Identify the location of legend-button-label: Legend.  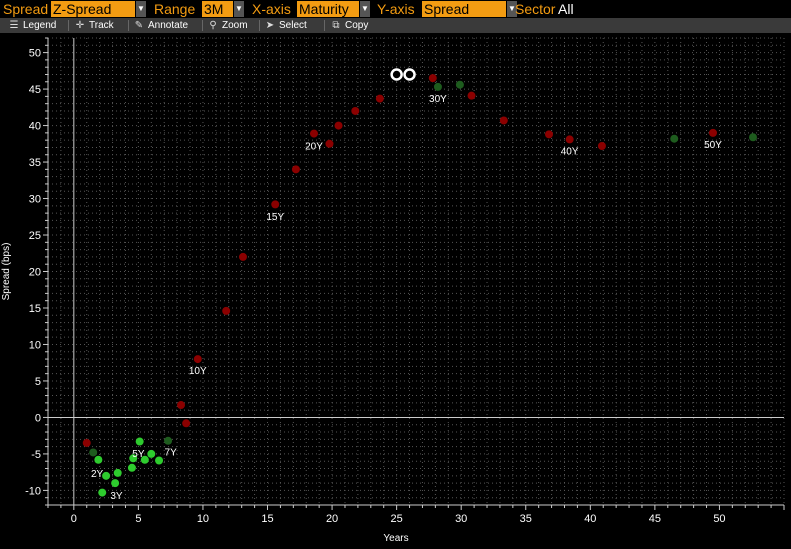
(40, 25).